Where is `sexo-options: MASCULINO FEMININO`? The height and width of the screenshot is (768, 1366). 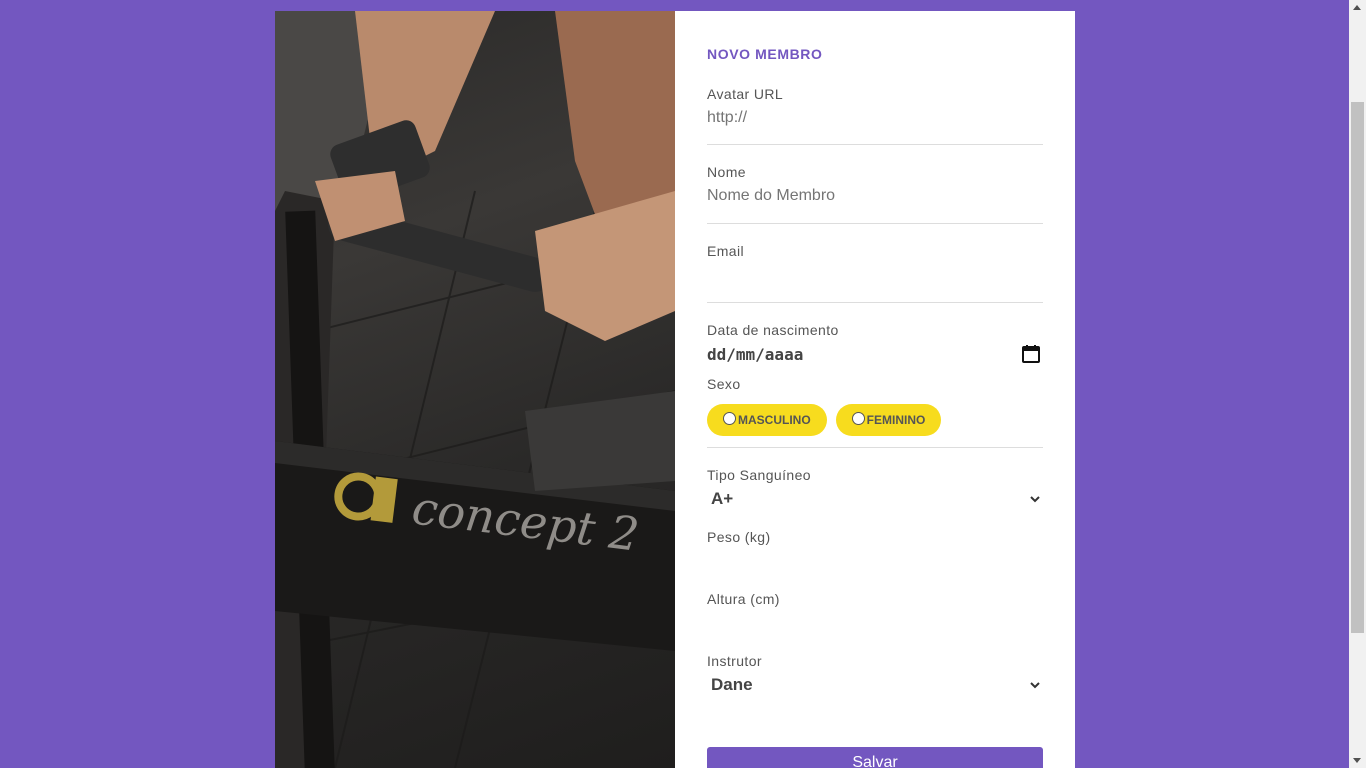
sexo-options: MASCULINO FEMININO is located at coordinates (875, 420).